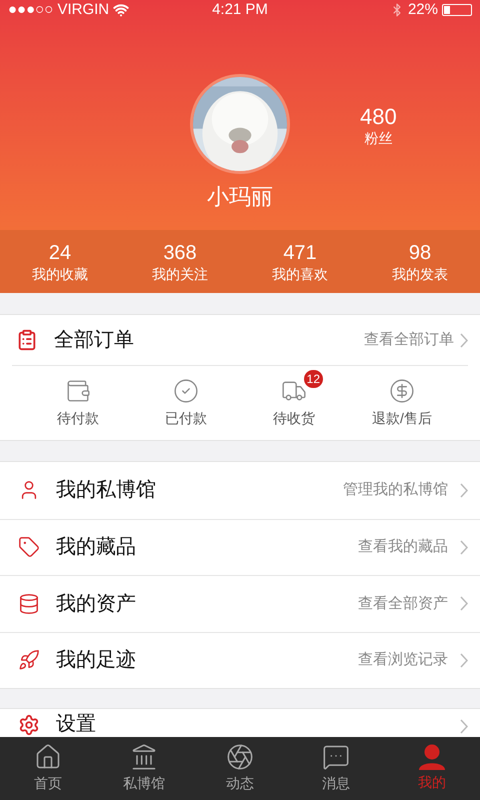 The width and height of the screenshot is (480, 800). Describe the element at coordinates (300, 252) in the screenshot. I see `stat-value: 471` at that location.